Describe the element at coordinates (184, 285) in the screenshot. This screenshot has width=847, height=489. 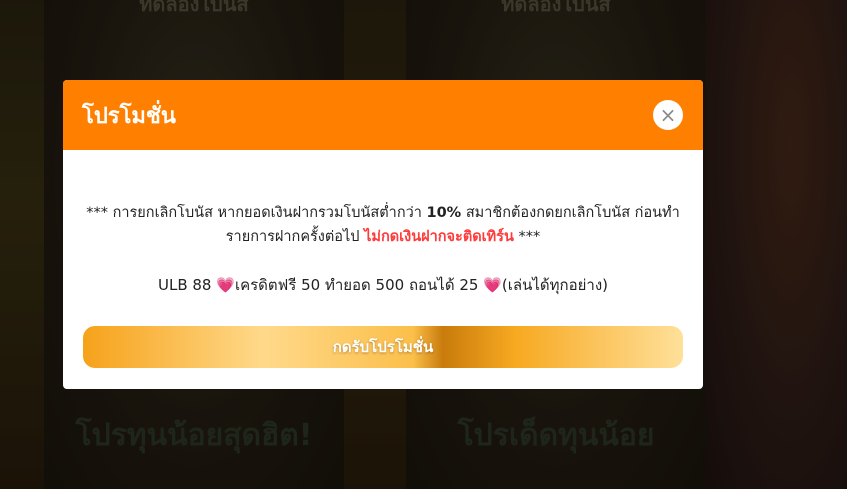
I see `offer-code: ULB 88` at that location.